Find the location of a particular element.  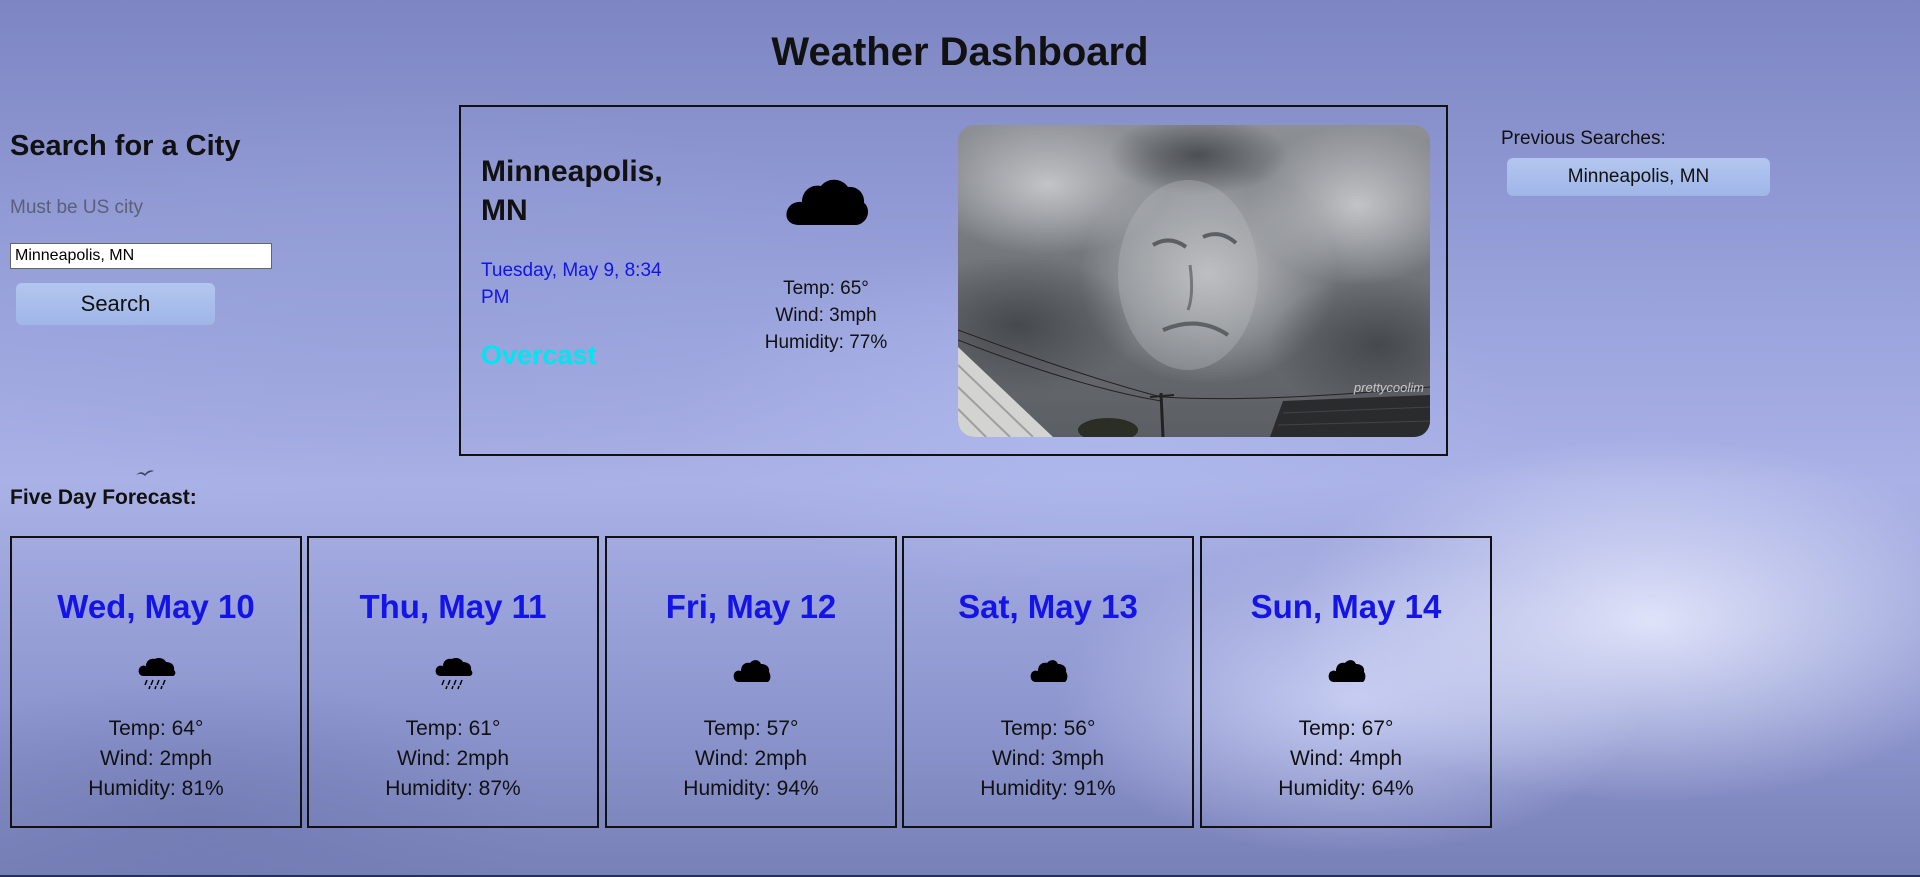

forecast-temp: Temp: 61° is located at coordinates (453, 728).